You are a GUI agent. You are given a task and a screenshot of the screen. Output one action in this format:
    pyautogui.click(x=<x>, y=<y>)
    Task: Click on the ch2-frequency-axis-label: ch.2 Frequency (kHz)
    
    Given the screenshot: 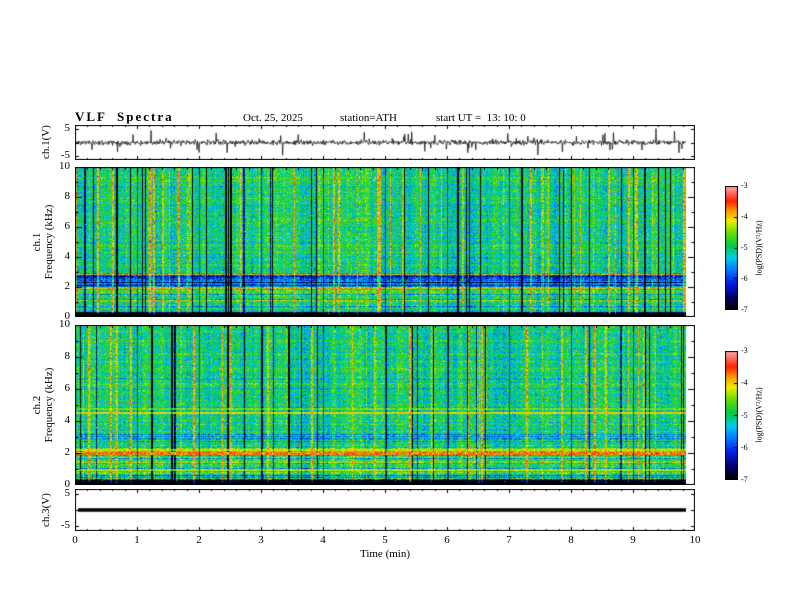 What is the action you would take?
    pyautogui.click(x=43, y=405)
    